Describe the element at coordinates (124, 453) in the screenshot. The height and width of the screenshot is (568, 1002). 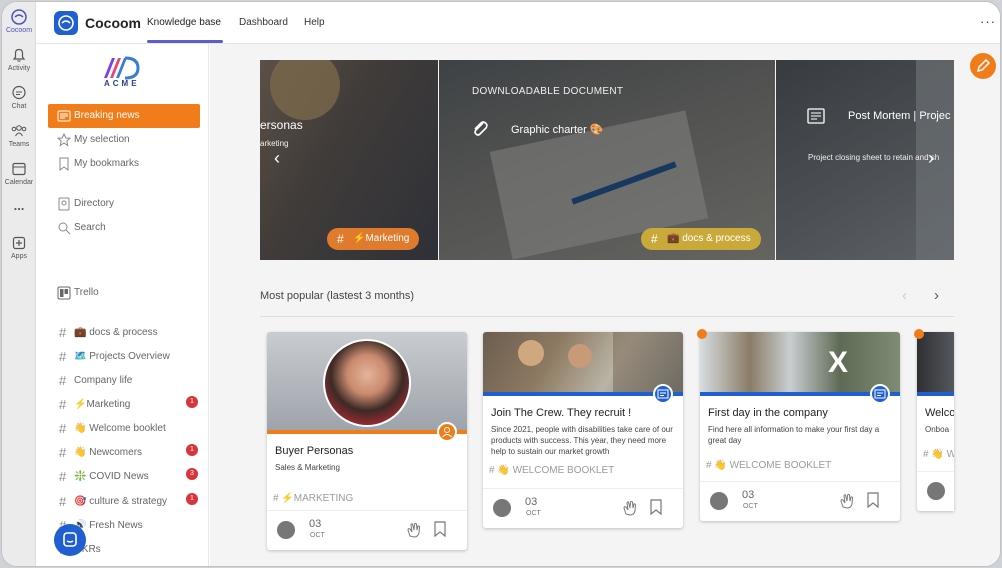
I see `channel-newcomers: # 👋 Newcomers` at that location.